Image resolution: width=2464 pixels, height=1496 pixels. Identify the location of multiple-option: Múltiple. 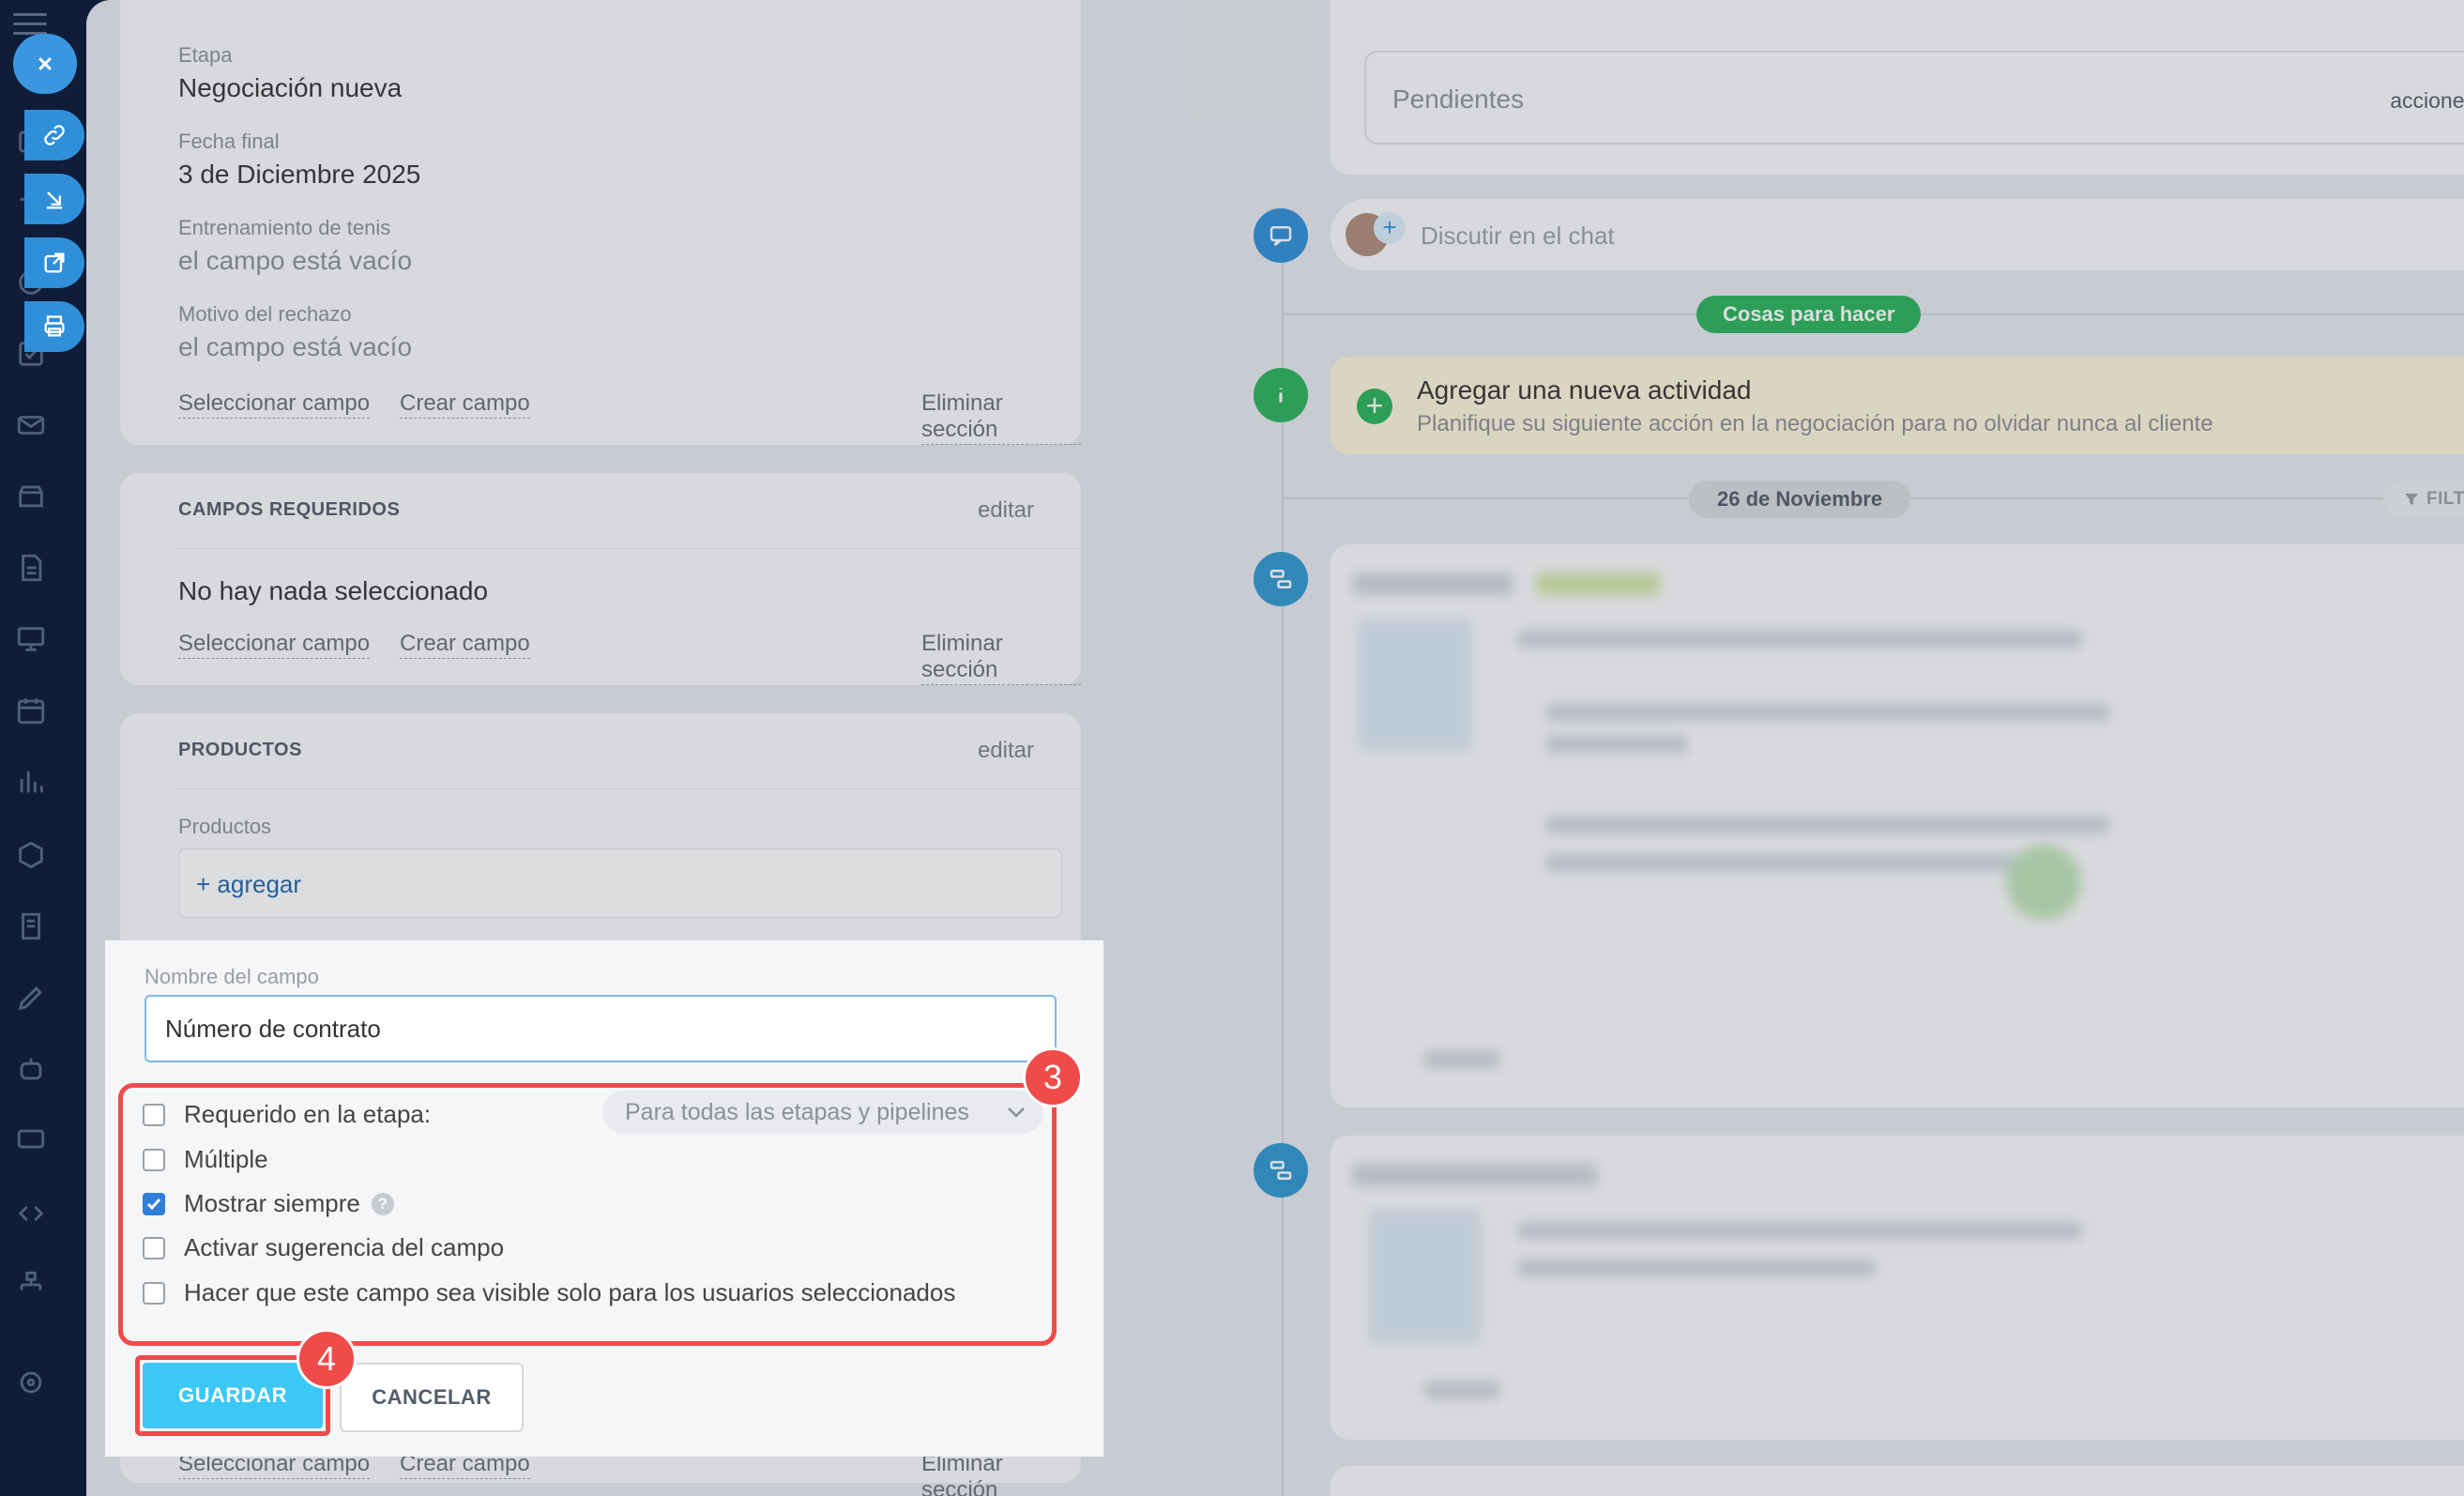
(205, 1159).